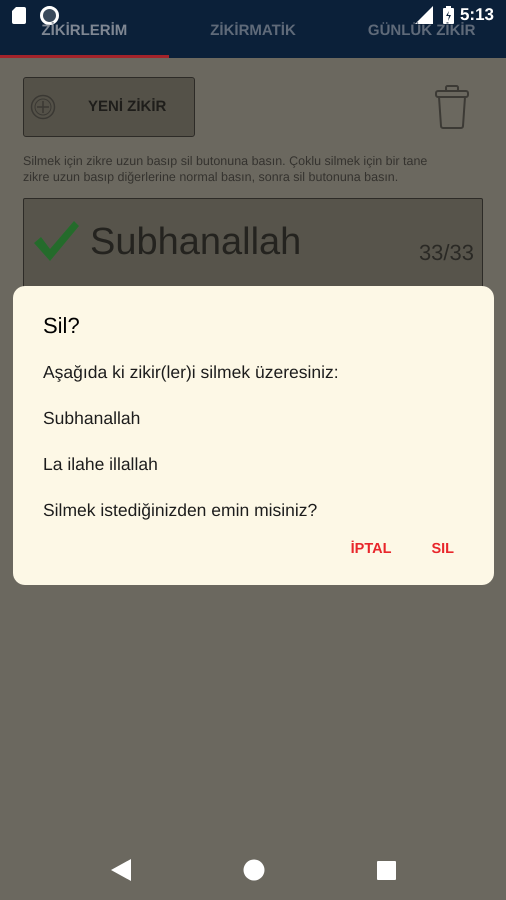 The width and height of the screenshot is (506, 900). What do you see at coordinates (92, 418) in the screenshot?
I see `dialog-text: Subhanallah` at bounding box center [92, 418].